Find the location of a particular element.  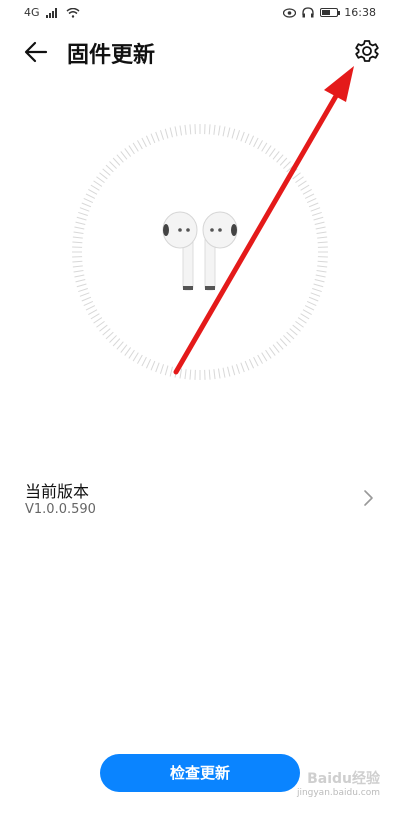

battery-icon is located at coordinates (330, 12).